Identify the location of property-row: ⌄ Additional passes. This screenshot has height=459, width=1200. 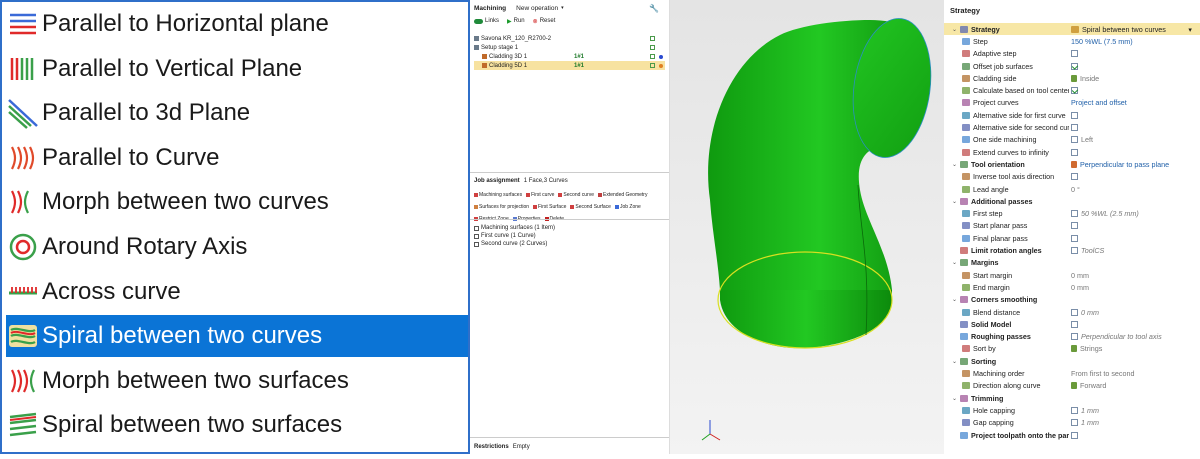
(1072, 201).